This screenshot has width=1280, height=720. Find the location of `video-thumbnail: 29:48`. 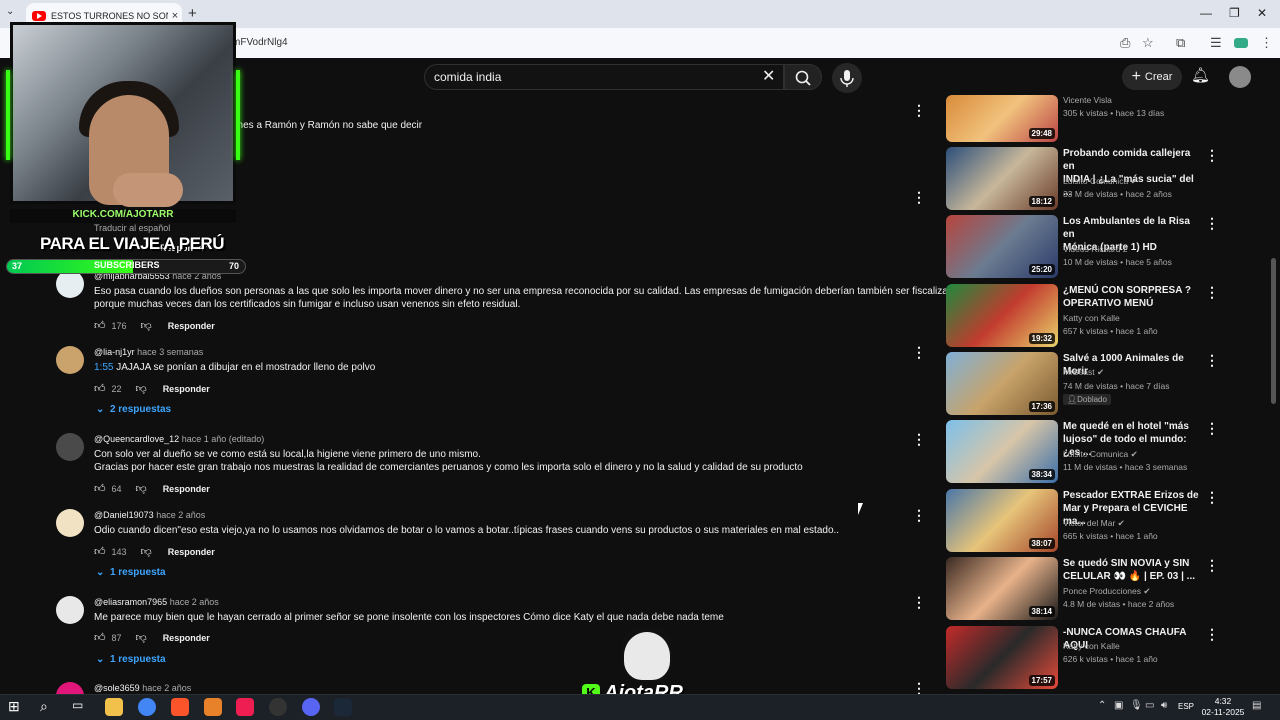

video-thumbnail: 29:48 is located at coordinates (1002, 118).